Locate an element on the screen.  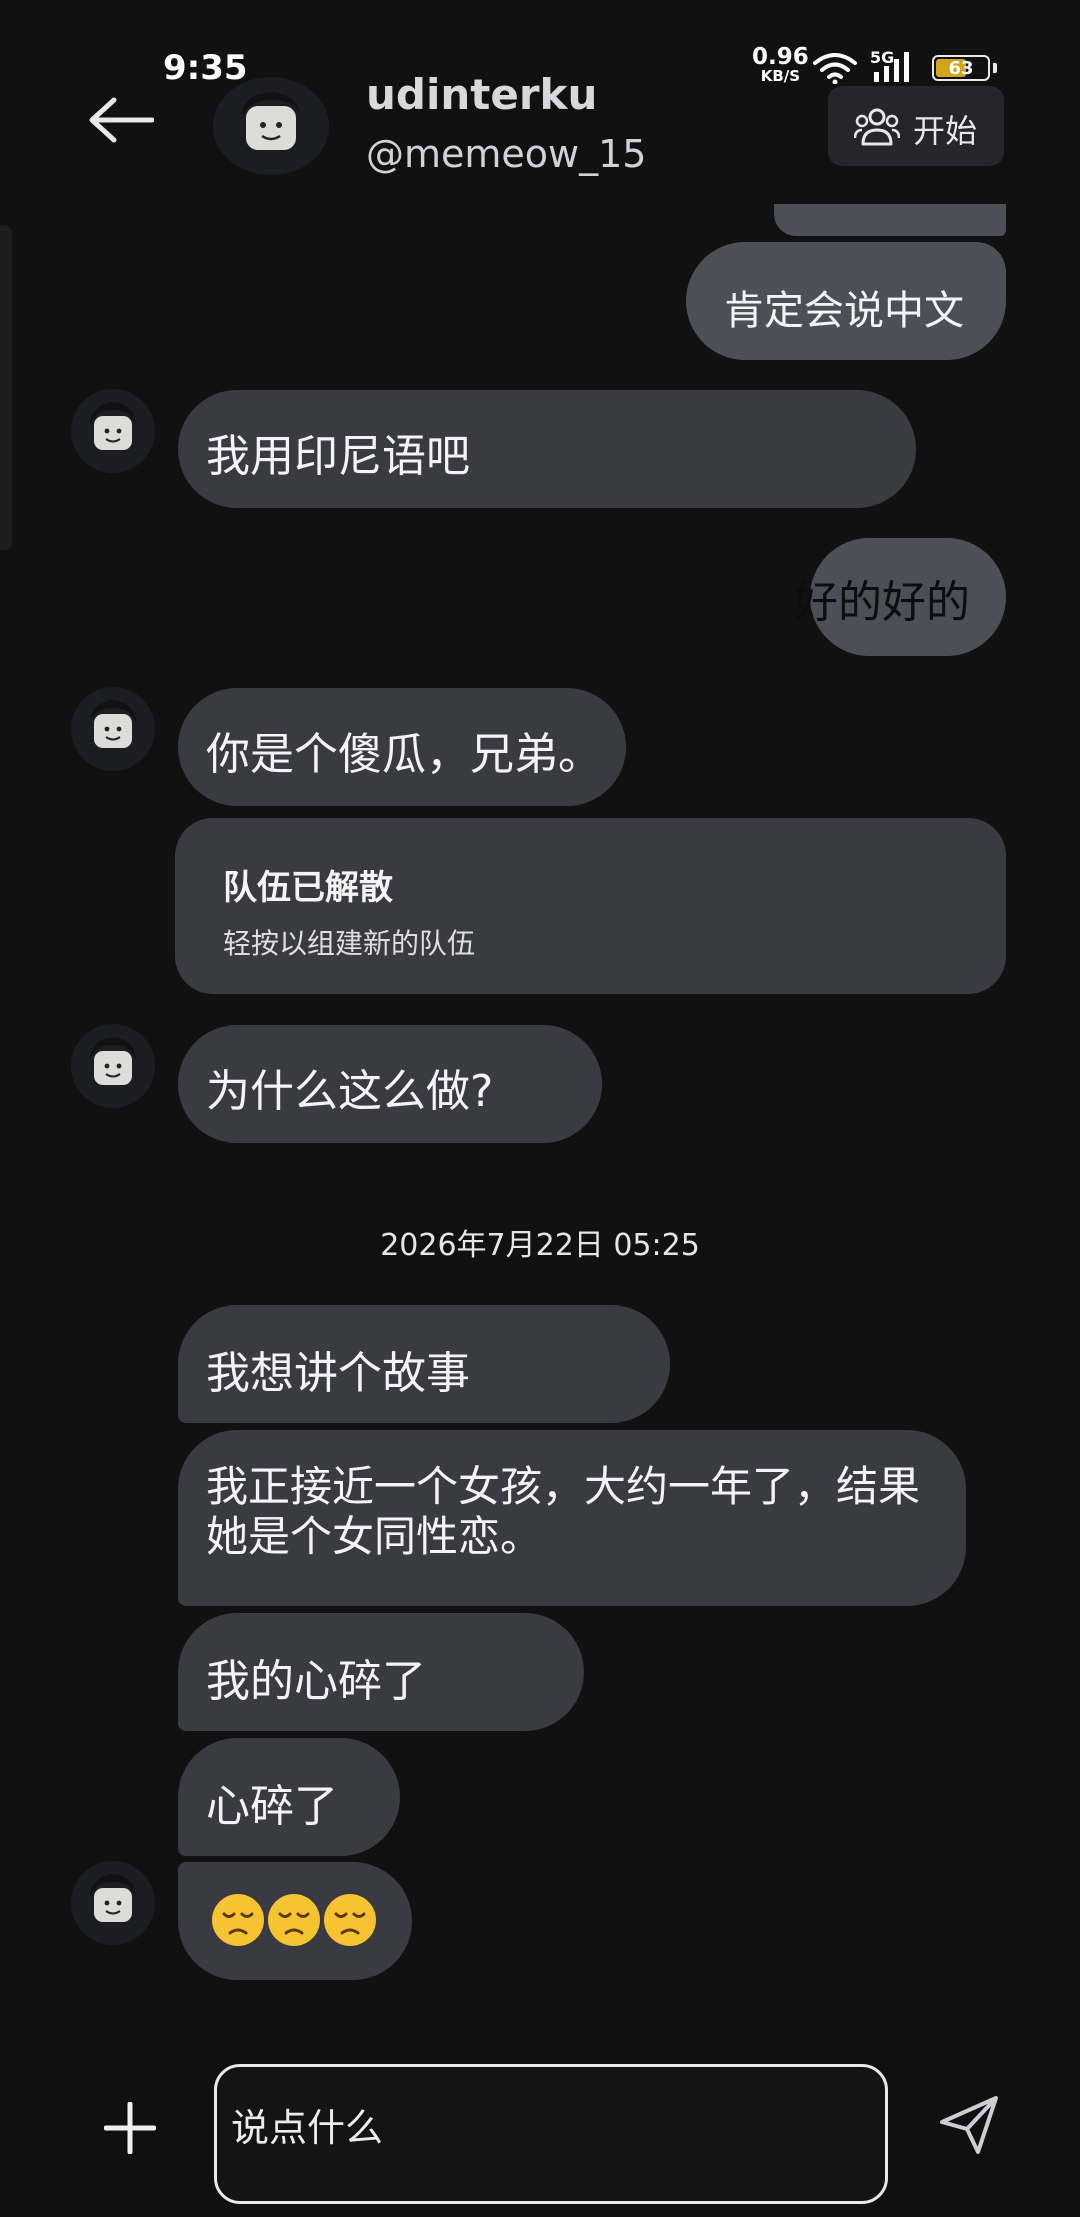
message-input-box is located at coordinates (551, 2134).